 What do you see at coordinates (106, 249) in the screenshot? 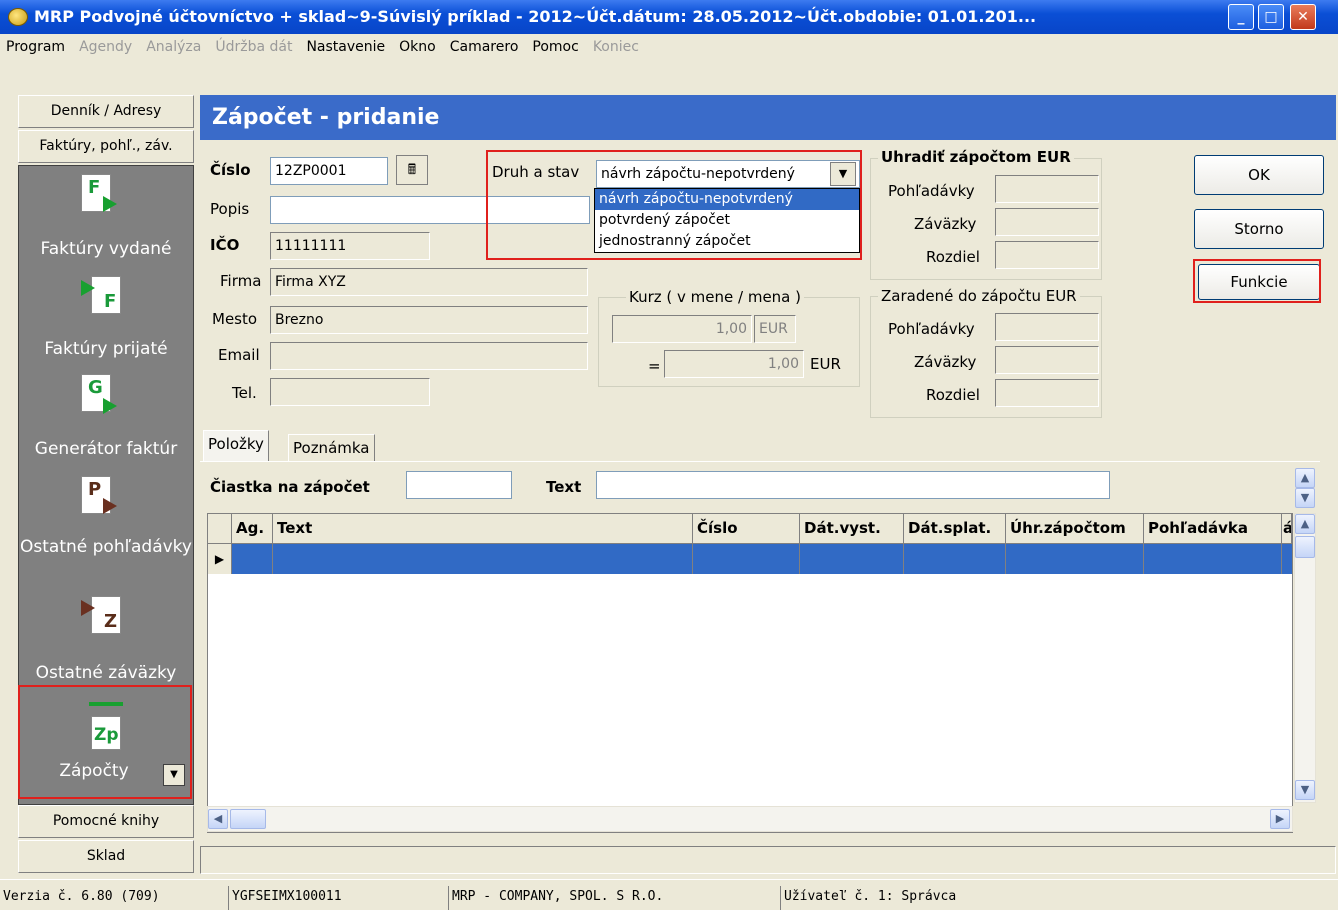
I see `sidebar-item-faktury-vydane: Faktúry vydané` at bounding box center [106, 249].